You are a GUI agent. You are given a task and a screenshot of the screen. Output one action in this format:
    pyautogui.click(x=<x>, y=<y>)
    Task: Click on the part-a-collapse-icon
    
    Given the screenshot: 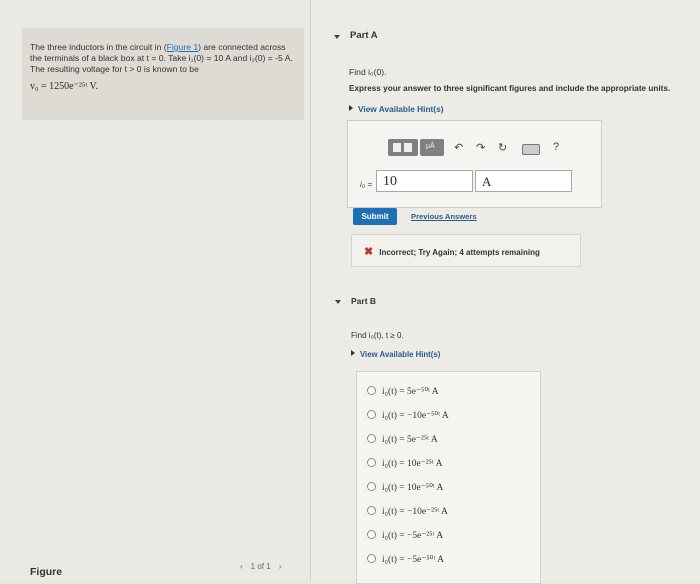 What is the action you would take?
    pyautogui.click(x=337, y=37)
    